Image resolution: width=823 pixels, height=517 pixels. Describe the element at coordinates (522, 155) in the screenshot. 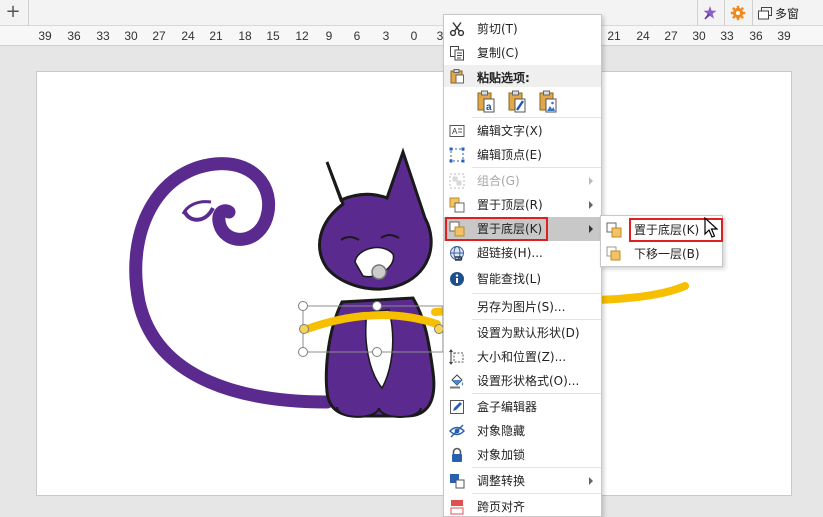

I see `menu-edit-points: 编辑顶点(E)` at that location.